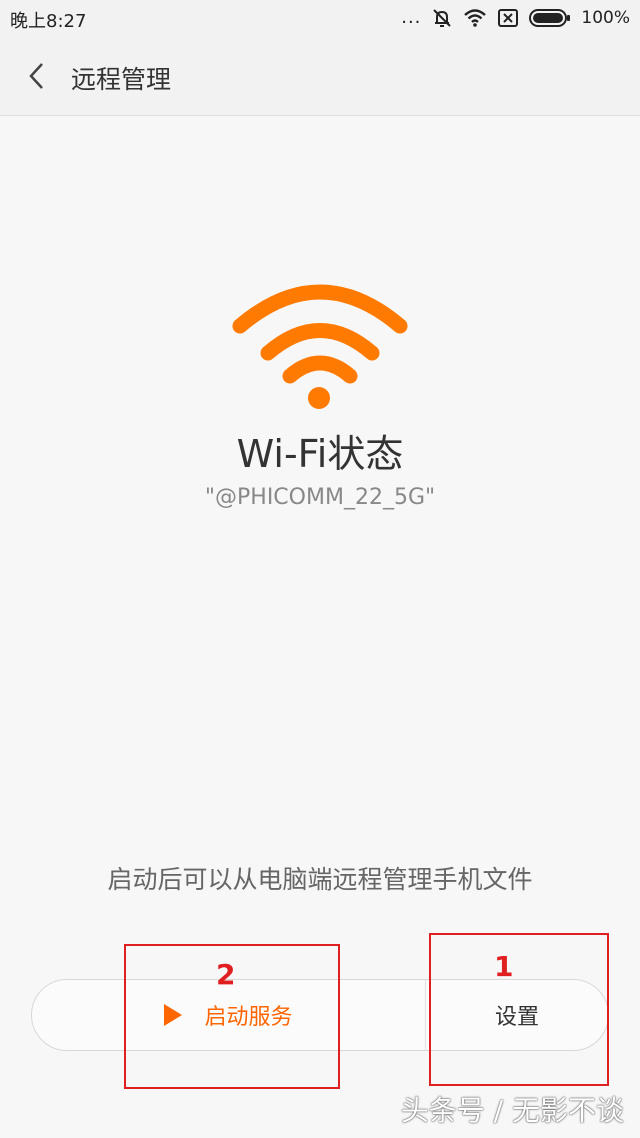  What do you see at coordinates (320, 18) in the screenshot?
I see `status-bar: 晚上8:27 ... 100%` at bounding box center [320, 18].